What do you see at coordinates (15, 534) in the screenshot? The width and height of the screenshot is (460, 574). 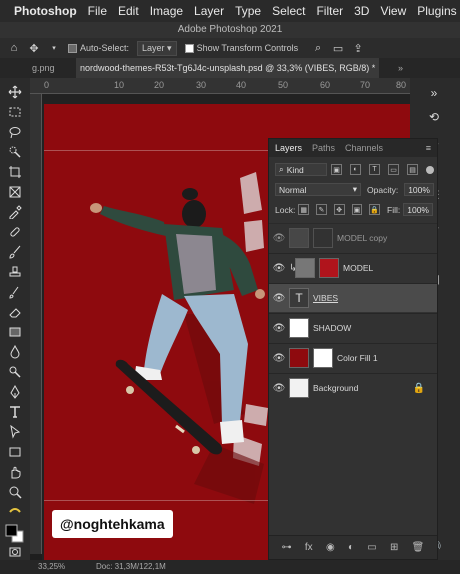 I see `color-swatches` at bounding box center [15, 534].